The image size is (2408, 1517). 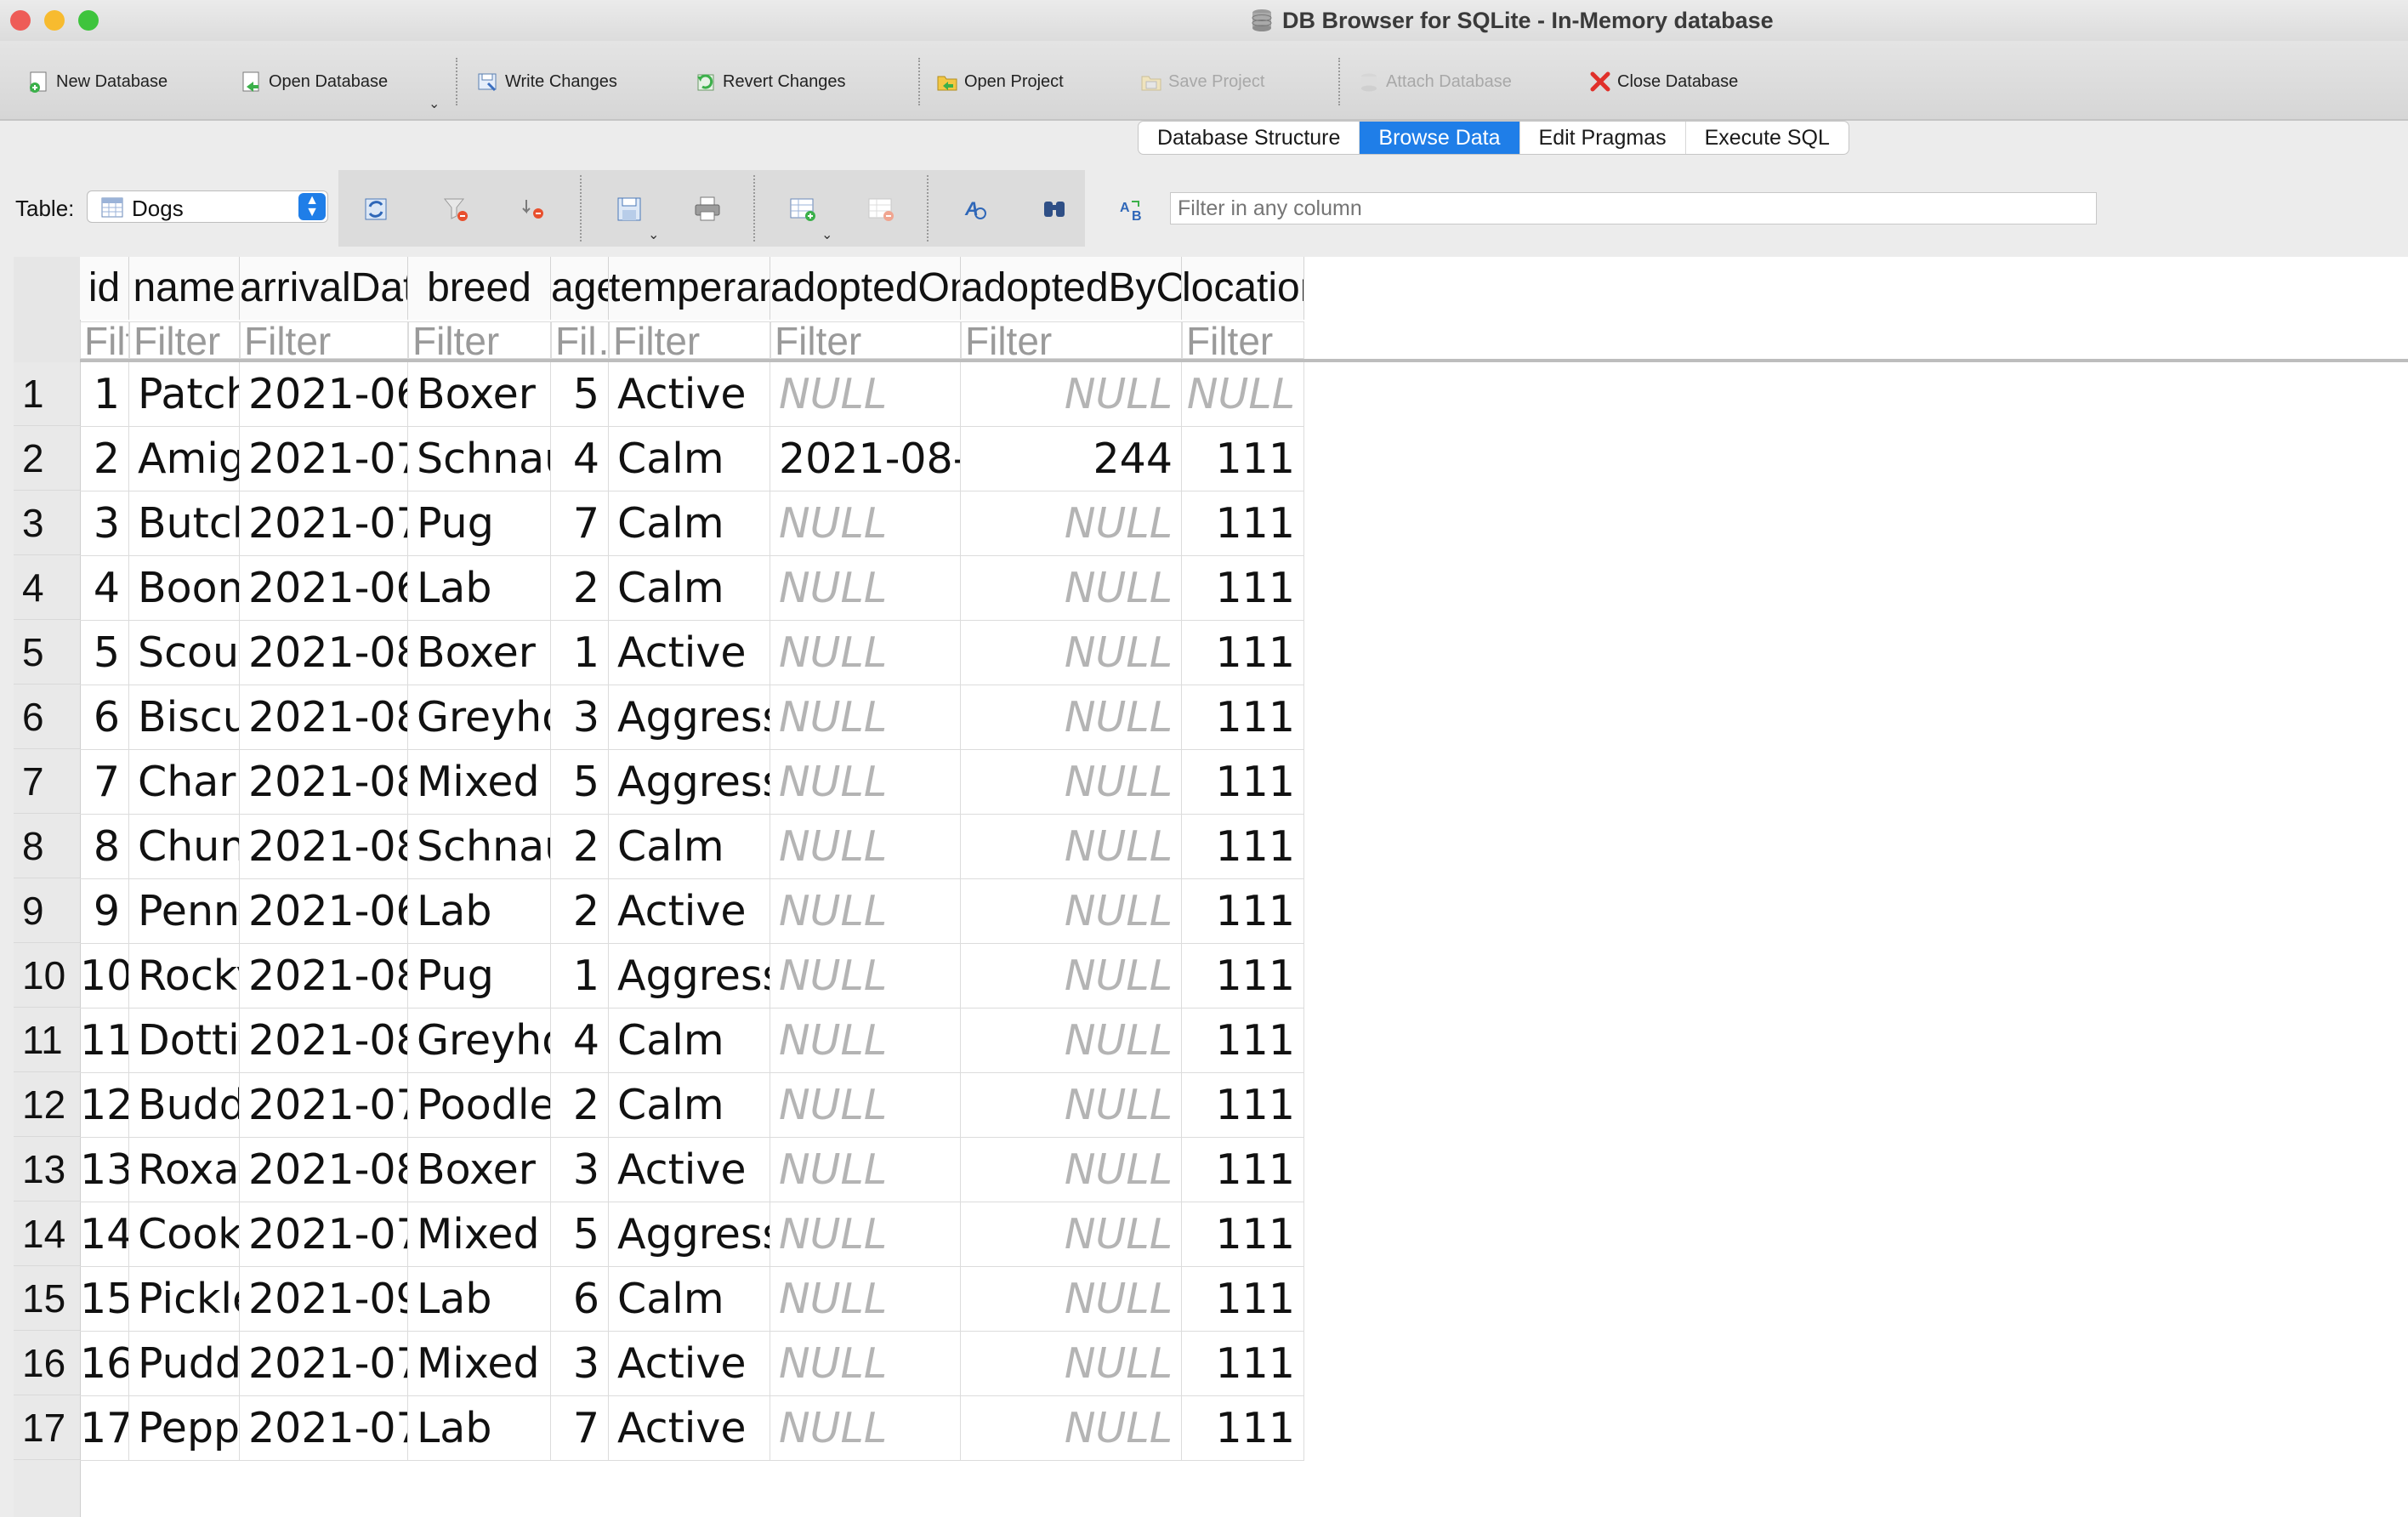 I want to click on table-cell-name: Rocky, so click(x=184, y=976).